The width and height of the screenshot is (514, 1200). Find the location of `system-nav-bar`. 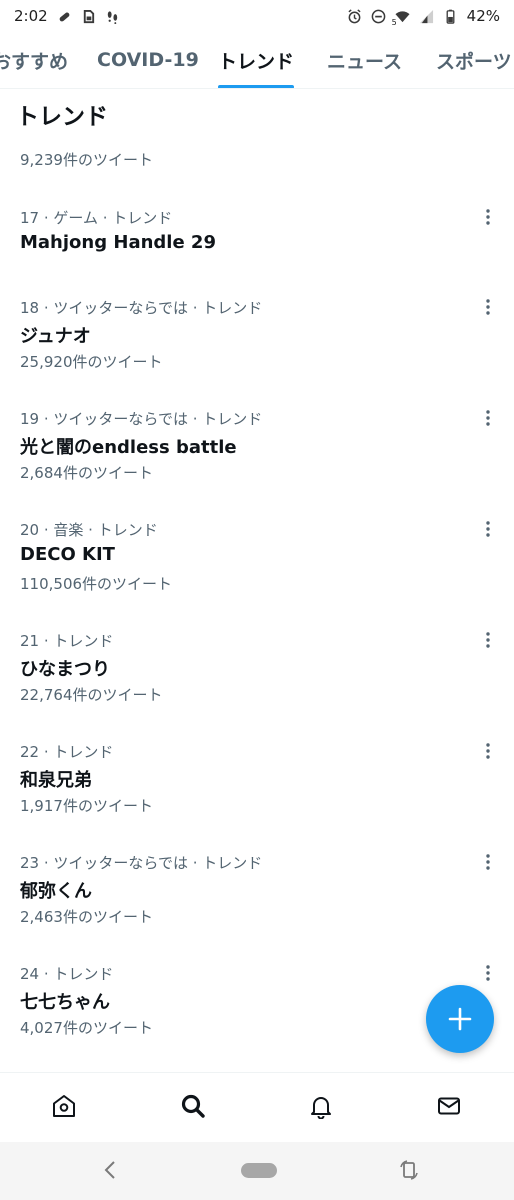

system-nav-bar is located at coordinates (257, 1171).